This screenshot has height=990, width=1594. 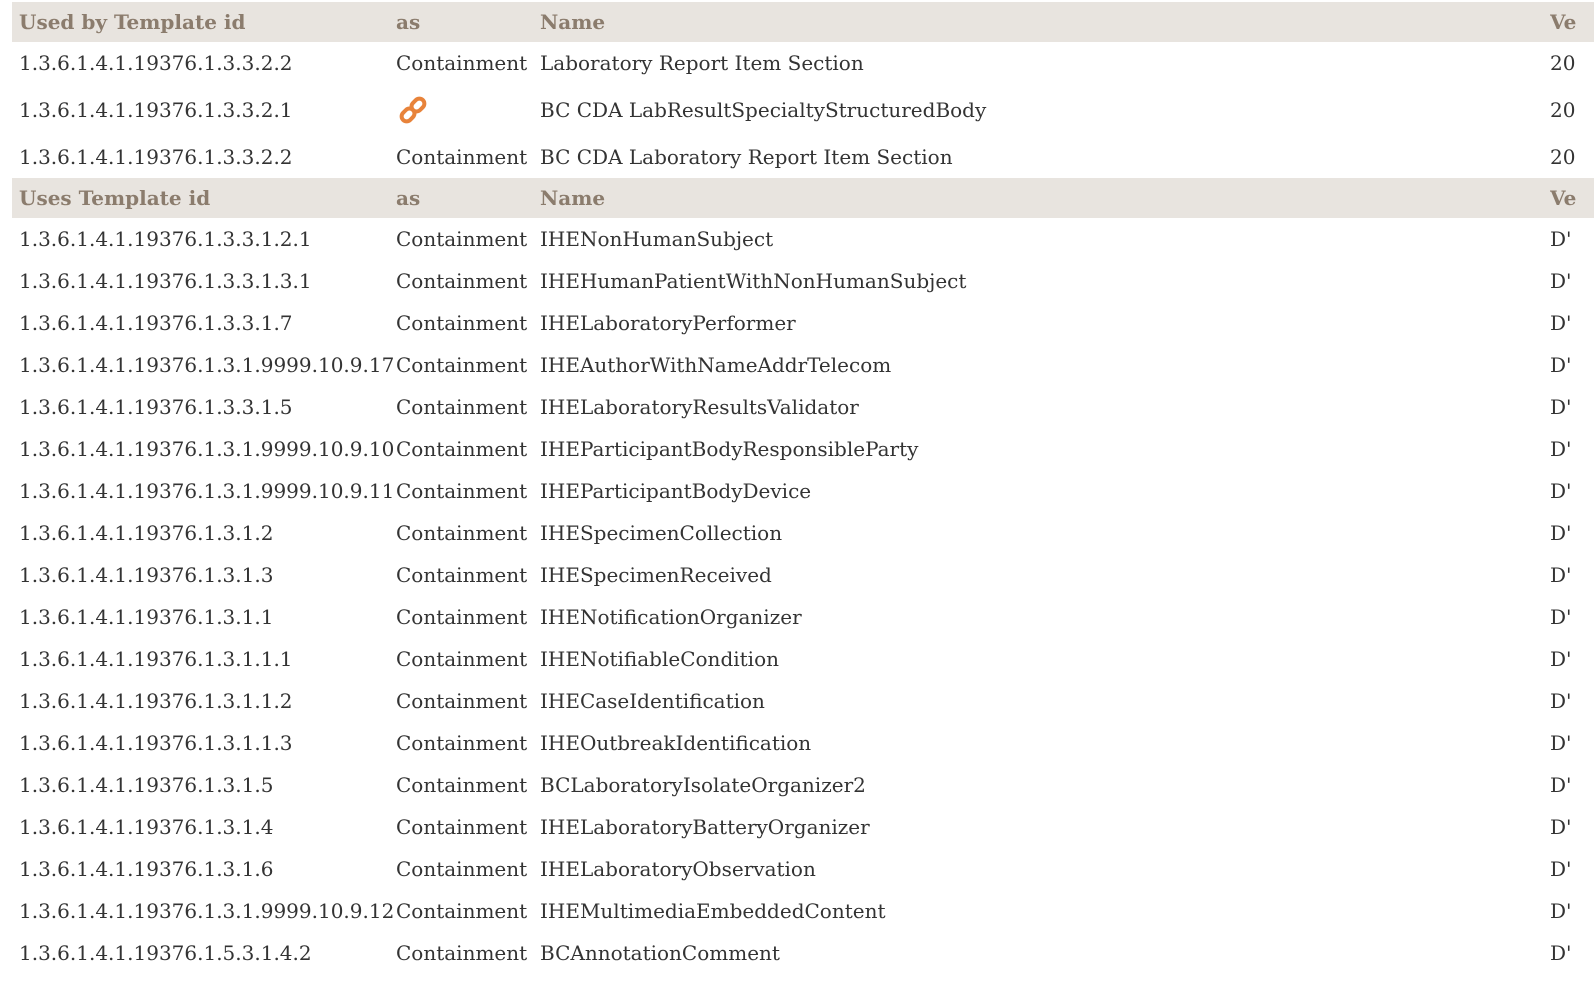 What do you see at coordinates (1040, 701) in the screenshot?
I see `template-name-link: IHECaseIdentification` at bounding box center [1040, 701].